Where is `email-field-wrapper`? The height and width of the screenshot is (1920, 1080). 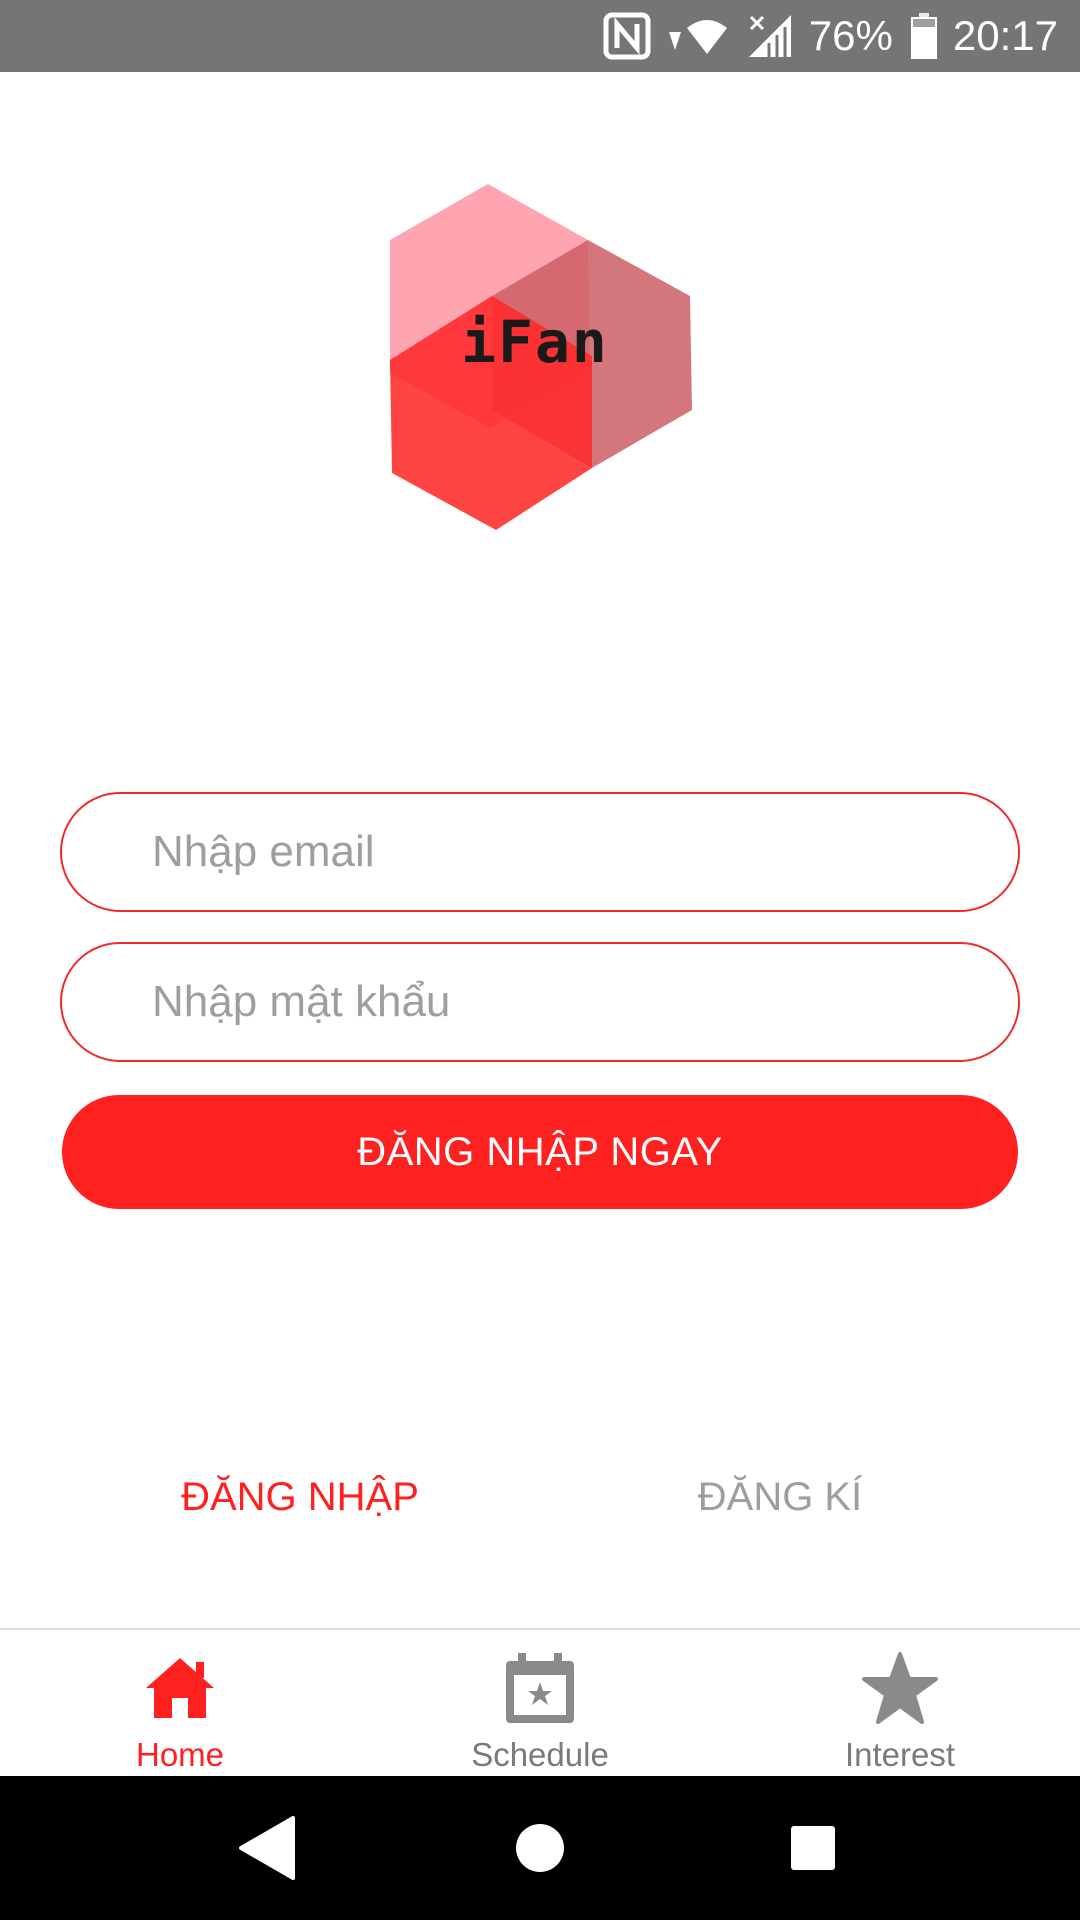
email-field-wrapper is located at coordinates (540, 852).